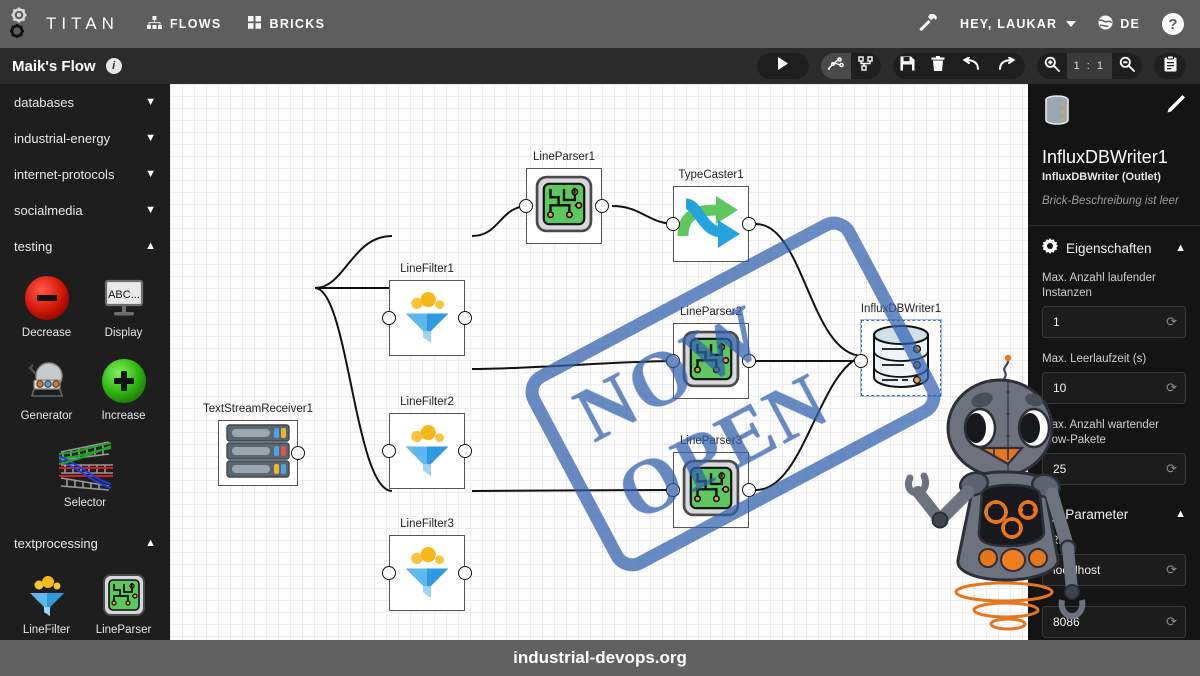 The height and width of the screenshot is (676, 1200). I want to click on pencil-icon, so click(1176, 106).